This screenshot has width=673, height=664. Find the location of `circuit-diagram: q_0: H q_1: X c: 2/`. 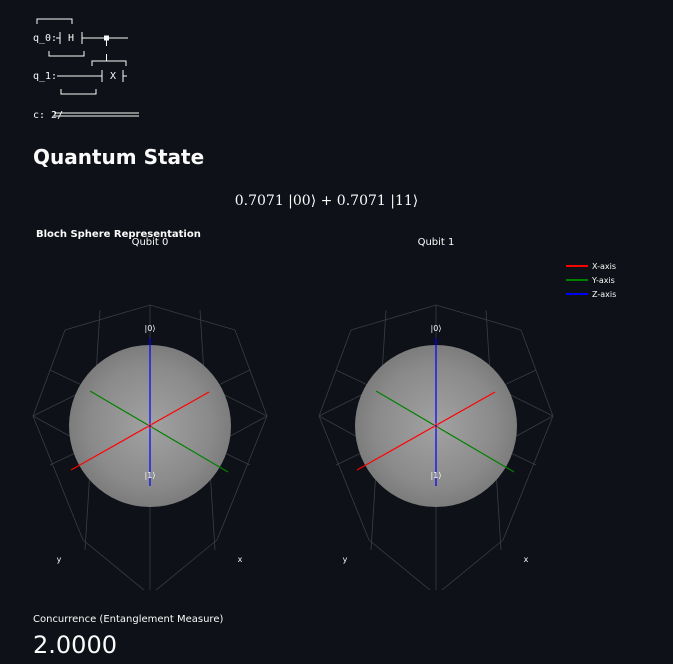

circuit-diagram: q_0: H q_1: X c: 2/ is located at coordinates (86, 69).